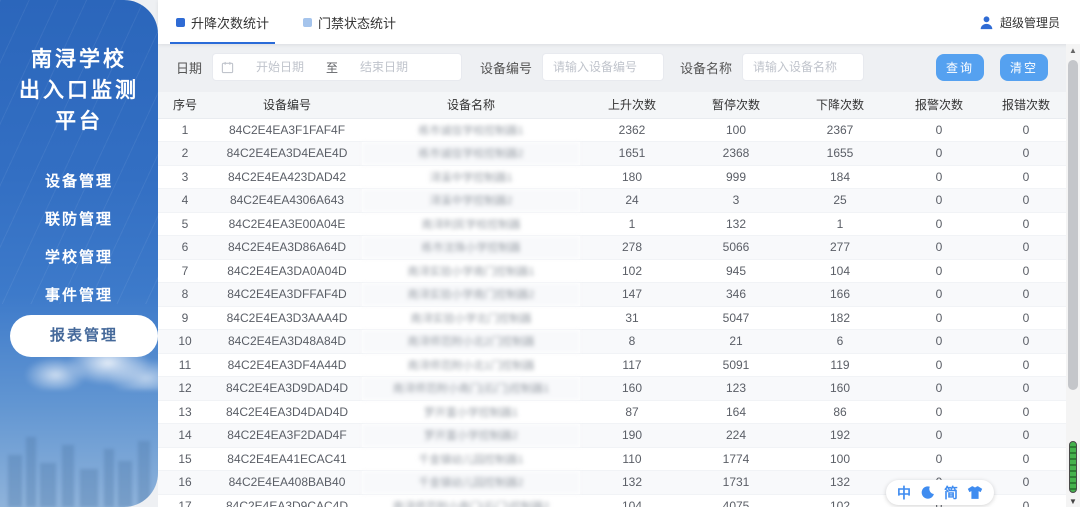 The width and height of the screenshot is (1080, 507). What do you see at coordinates (603, 67) in the screenshot?
I see `device-id-input` at bounding box center [603, 67].